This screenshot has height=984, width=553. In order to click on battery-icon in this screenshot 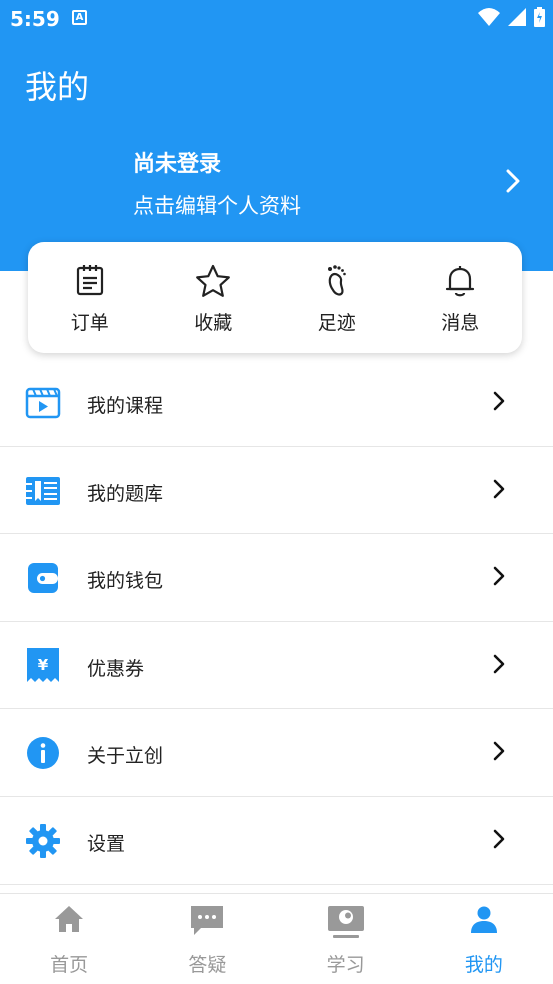, I will do `click(539, 17)`.